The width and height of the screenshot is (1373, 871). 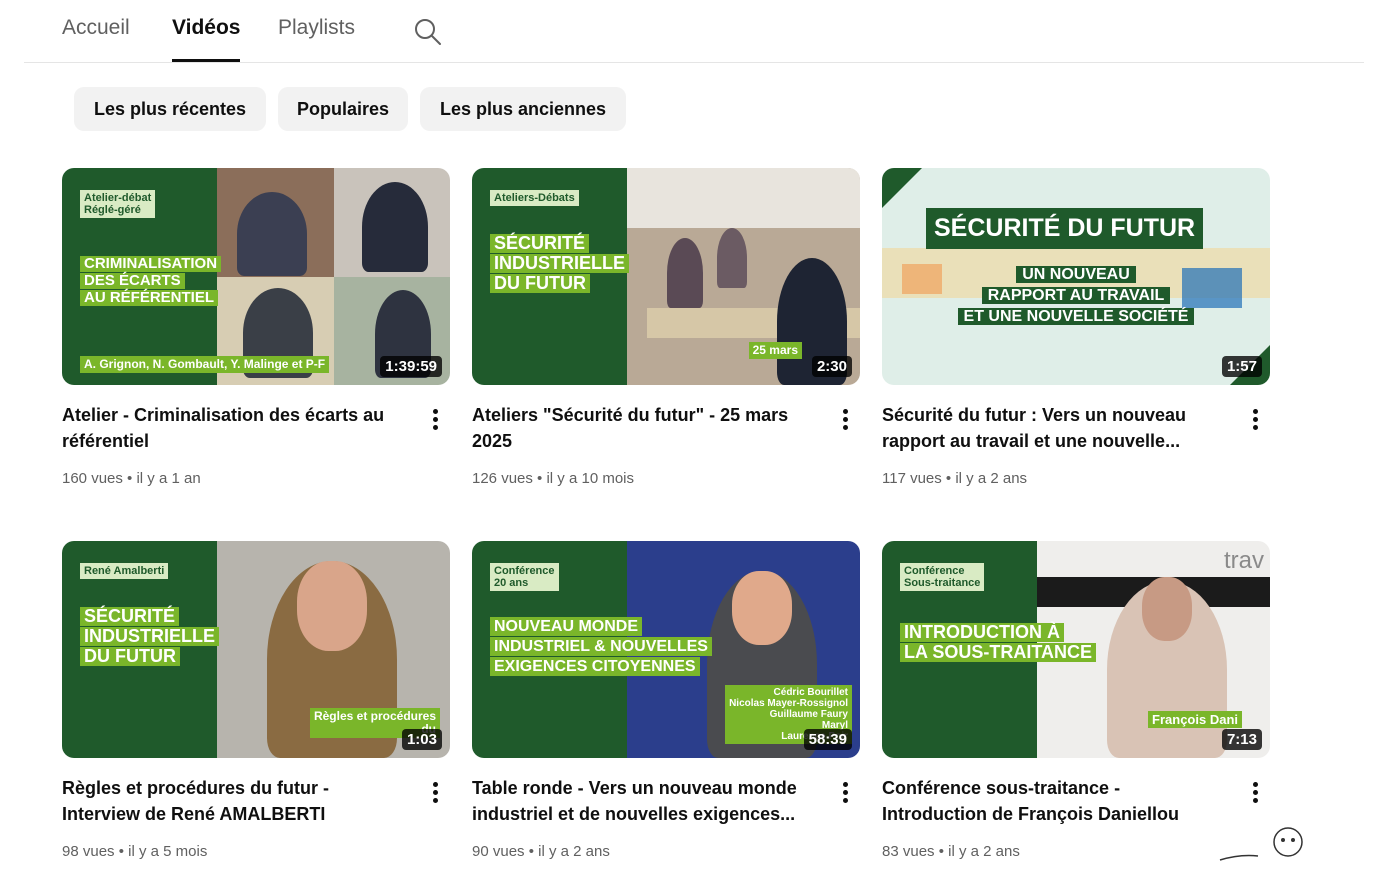 I want to click on video-meta: 117 vues • il y a 2 ans, so click(x=955, y=478).